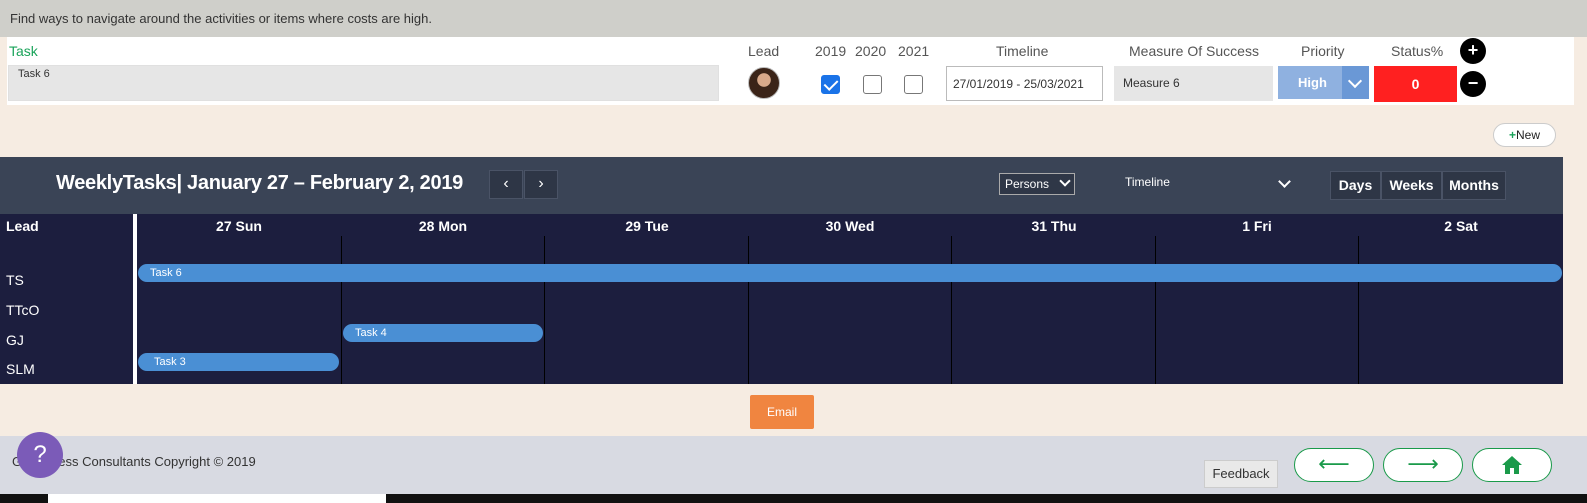 The image size is (1587, 503). What do you see at coordinates (1054, 226) in the screenshot?
I see `day-header: 31 Thu` at bounding box center [1054, 226].